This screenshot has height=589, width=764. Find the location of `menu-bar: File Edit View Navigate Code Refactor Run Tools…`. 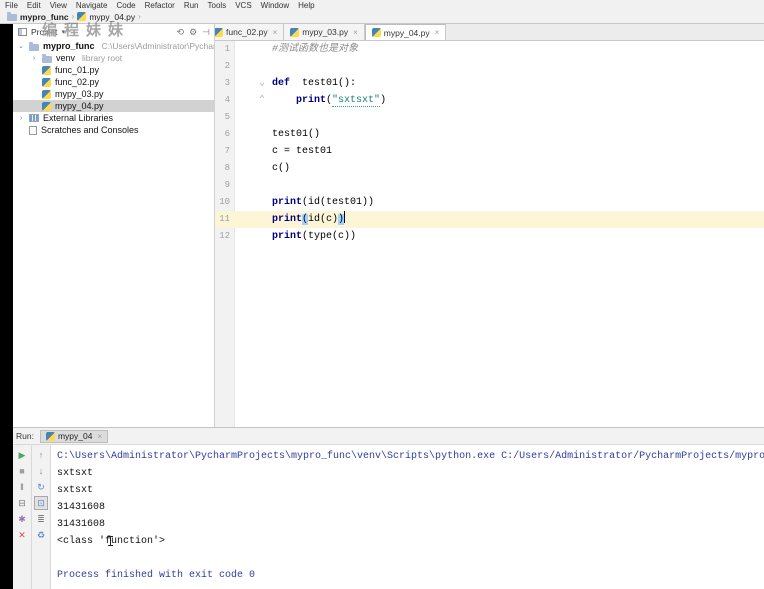

menu-bar: File Edit View Navigate Code Refactor Run Tools… is located at coordinates (382, 5).